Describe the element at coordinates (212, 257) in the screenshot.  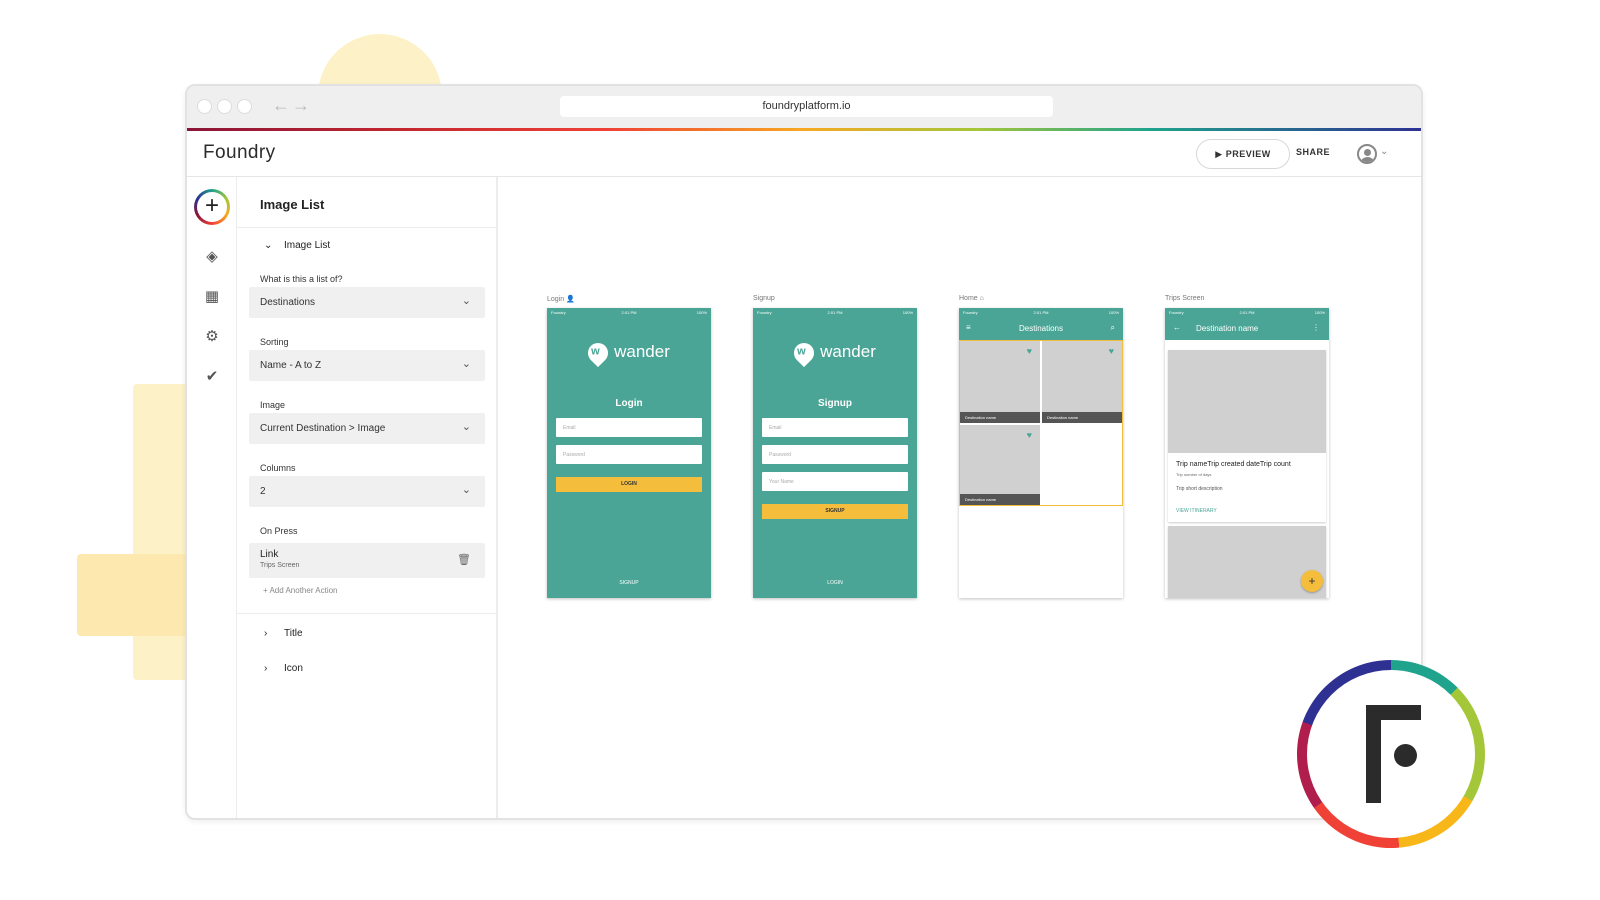
I see `layers-icon: ◈` at that location.